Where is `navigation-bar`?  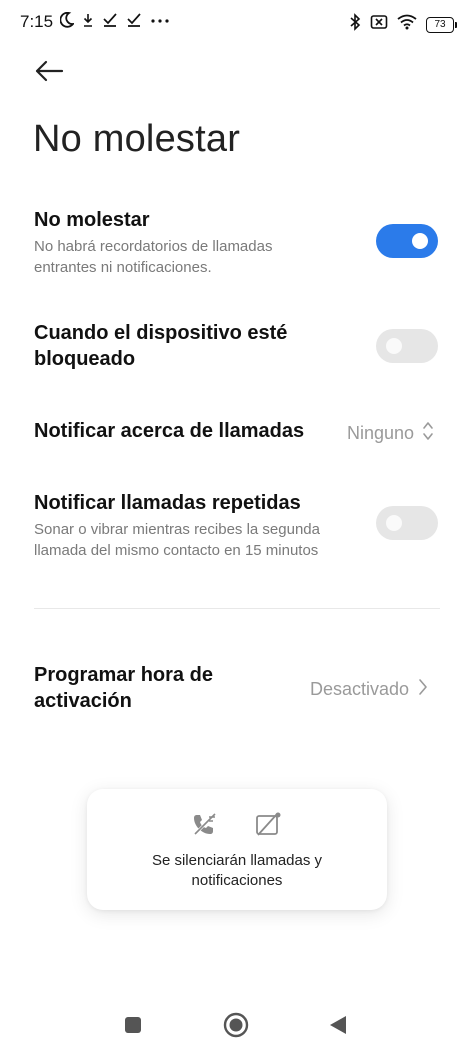 navigation-bar is located at coordinates (237, 1025).